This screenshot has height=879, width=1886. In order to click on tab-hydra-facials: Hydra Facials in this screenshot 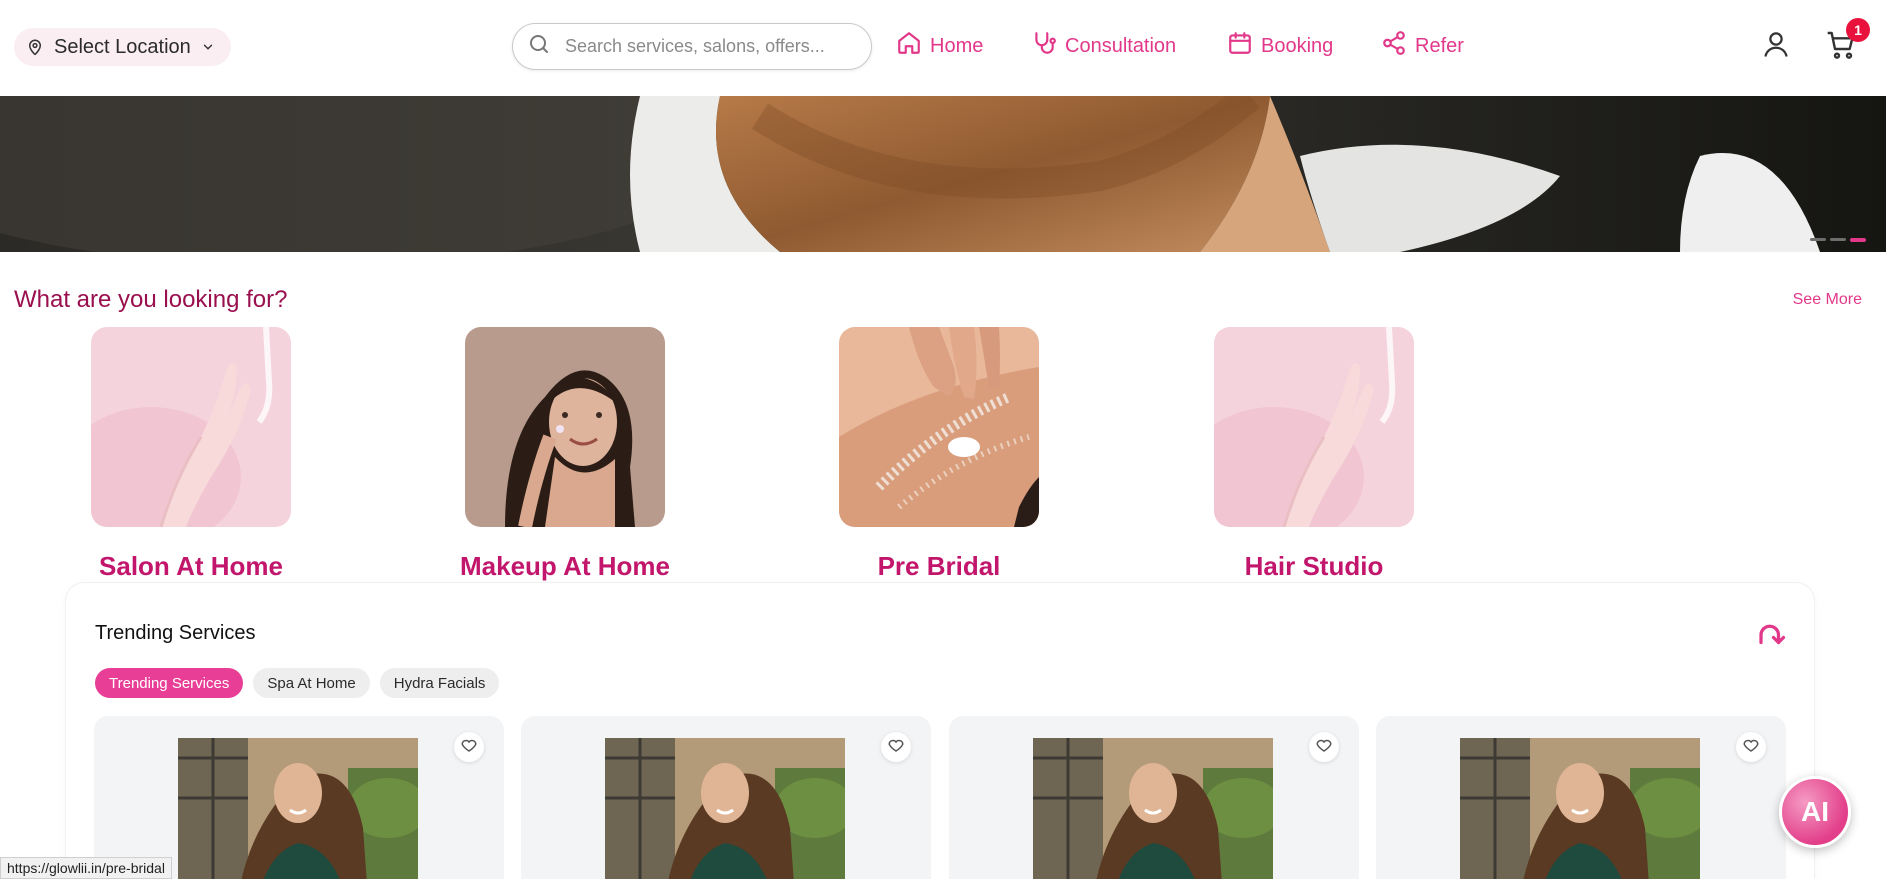, I will do `click(439, 683)`.